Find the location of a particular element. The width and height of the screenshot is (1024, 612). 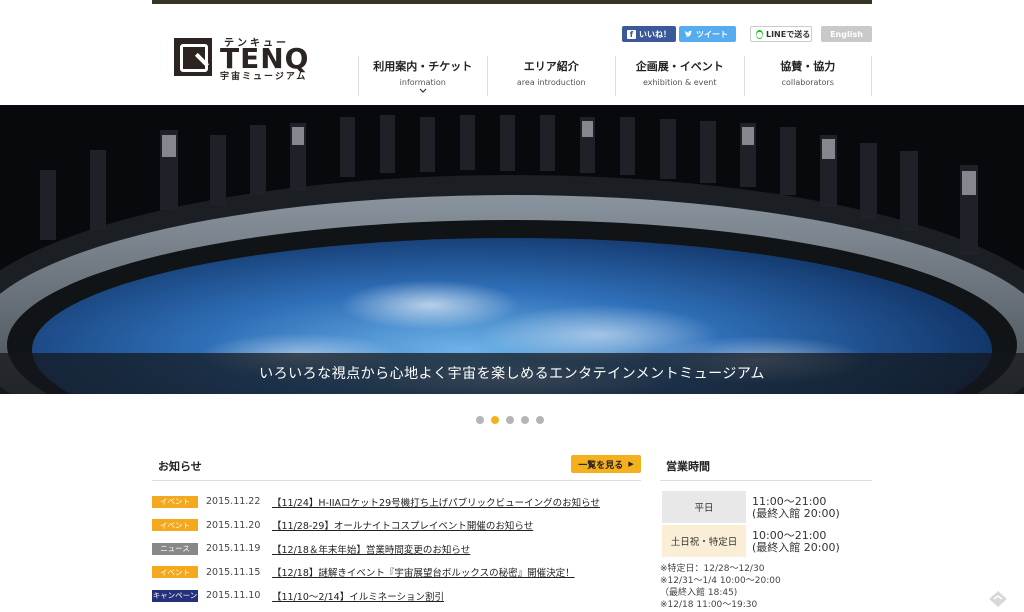

hours-row: 平日 11:00〜21:00 (最終入館 20:00) is located at coordinates (767, 508).